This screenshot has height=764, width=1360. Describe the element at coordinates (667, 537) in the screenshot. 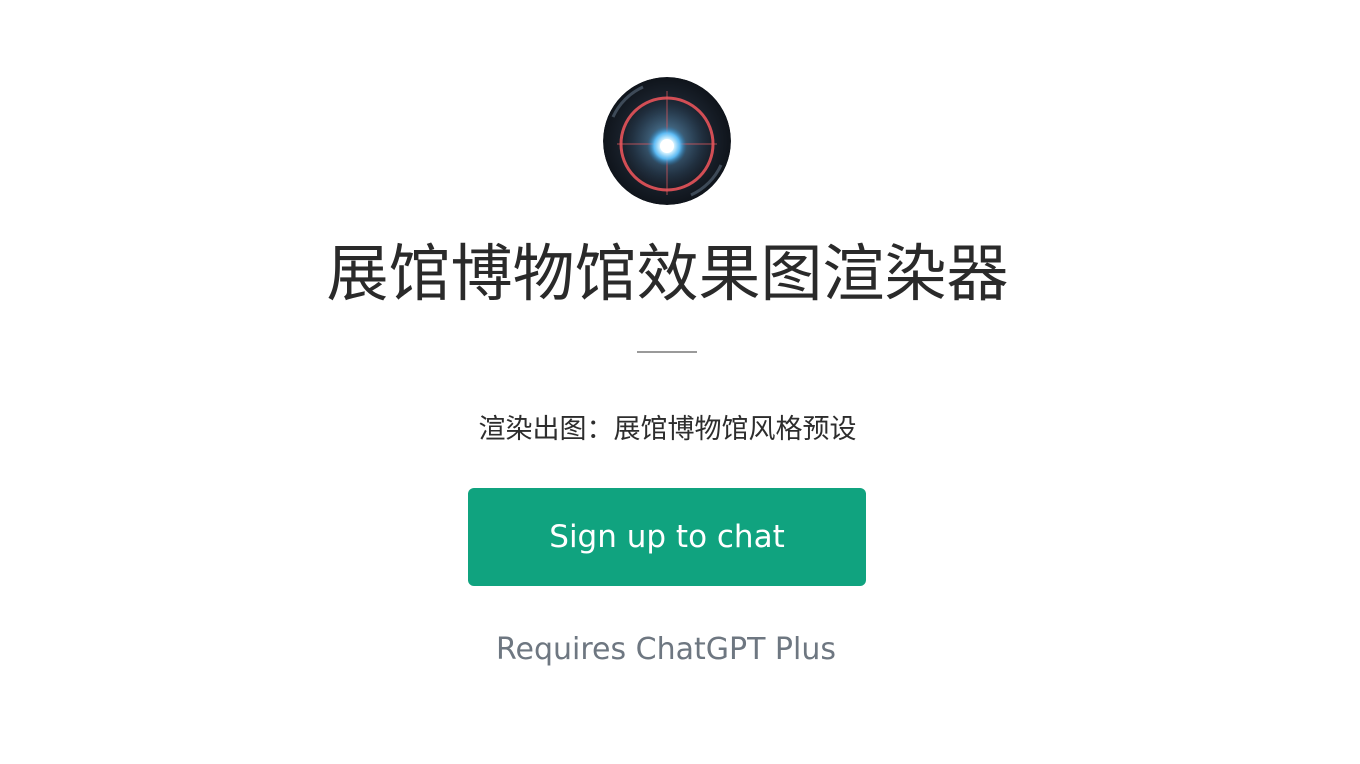

I see `sign-up-button: Sign up to chat` at that location.